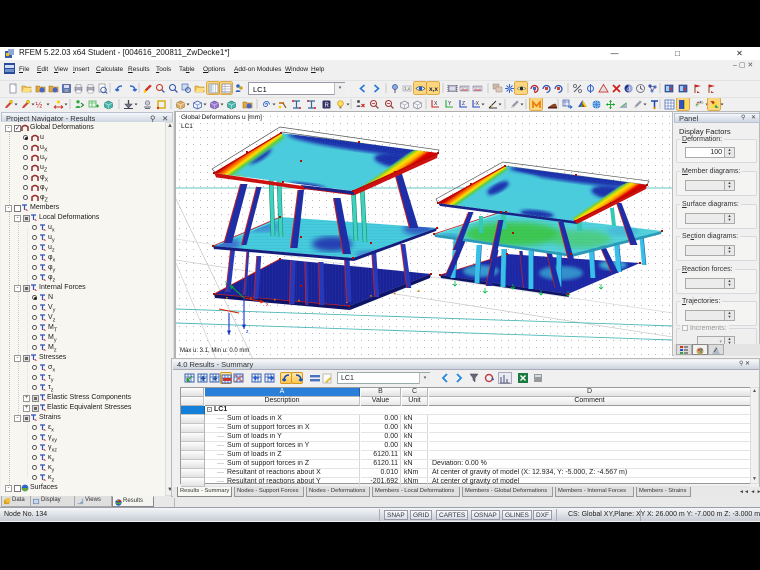 This screenshot has width=760, height=570. Describe the element at coordinates (433, 89) in the screenshot. I see `svg-text: x,x` at that location.